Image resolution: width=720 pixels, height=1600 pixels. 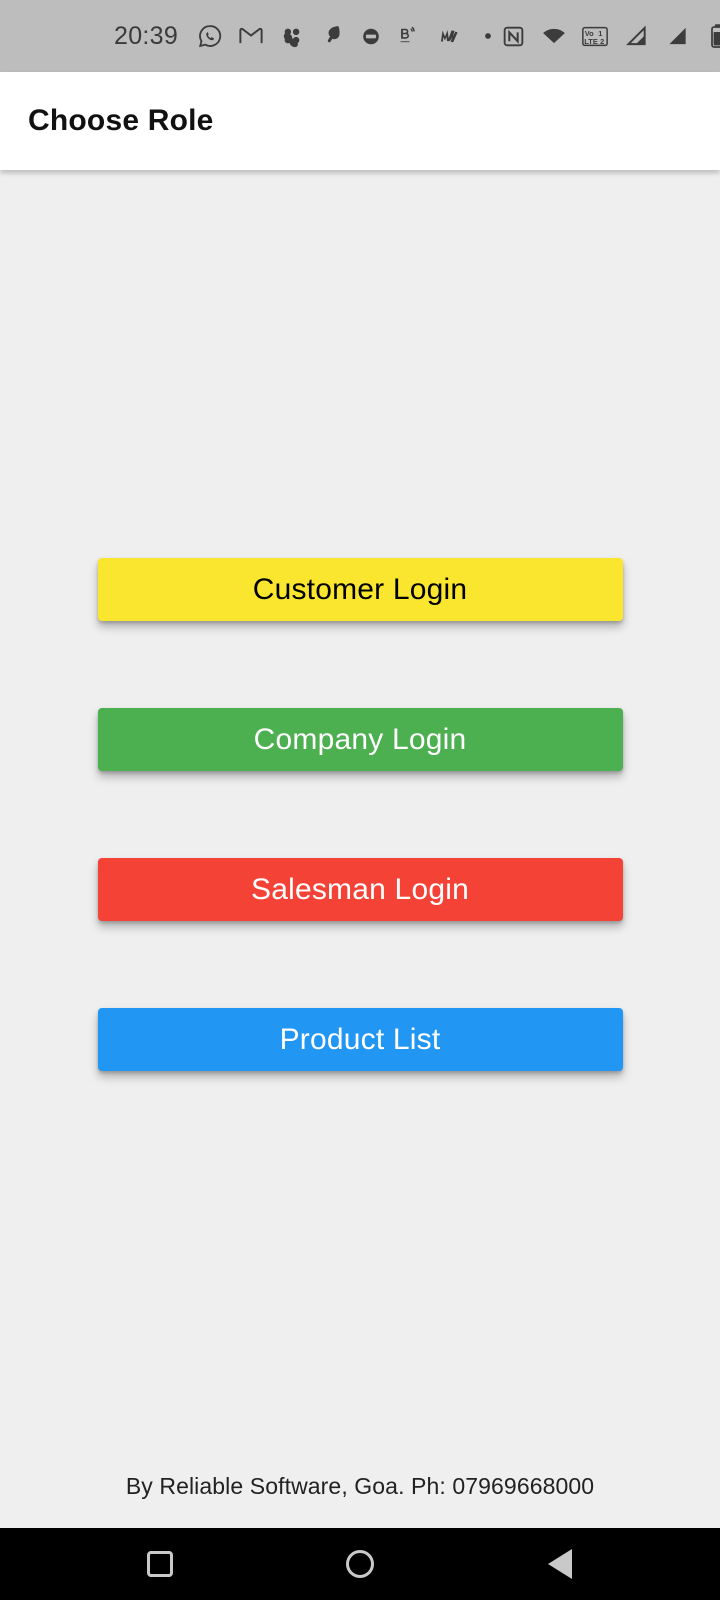 What do you see at coordinates (371, 36) in the screenshot?
I see `messaging-app-icon` at bounding box center [371, 36].